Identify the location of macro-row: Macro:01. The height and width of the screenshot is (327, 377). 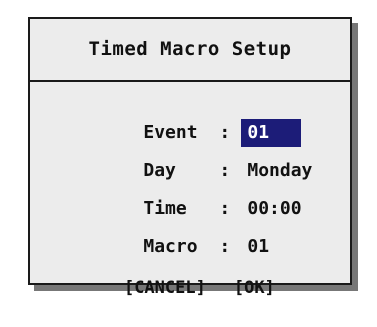
(187, 231).